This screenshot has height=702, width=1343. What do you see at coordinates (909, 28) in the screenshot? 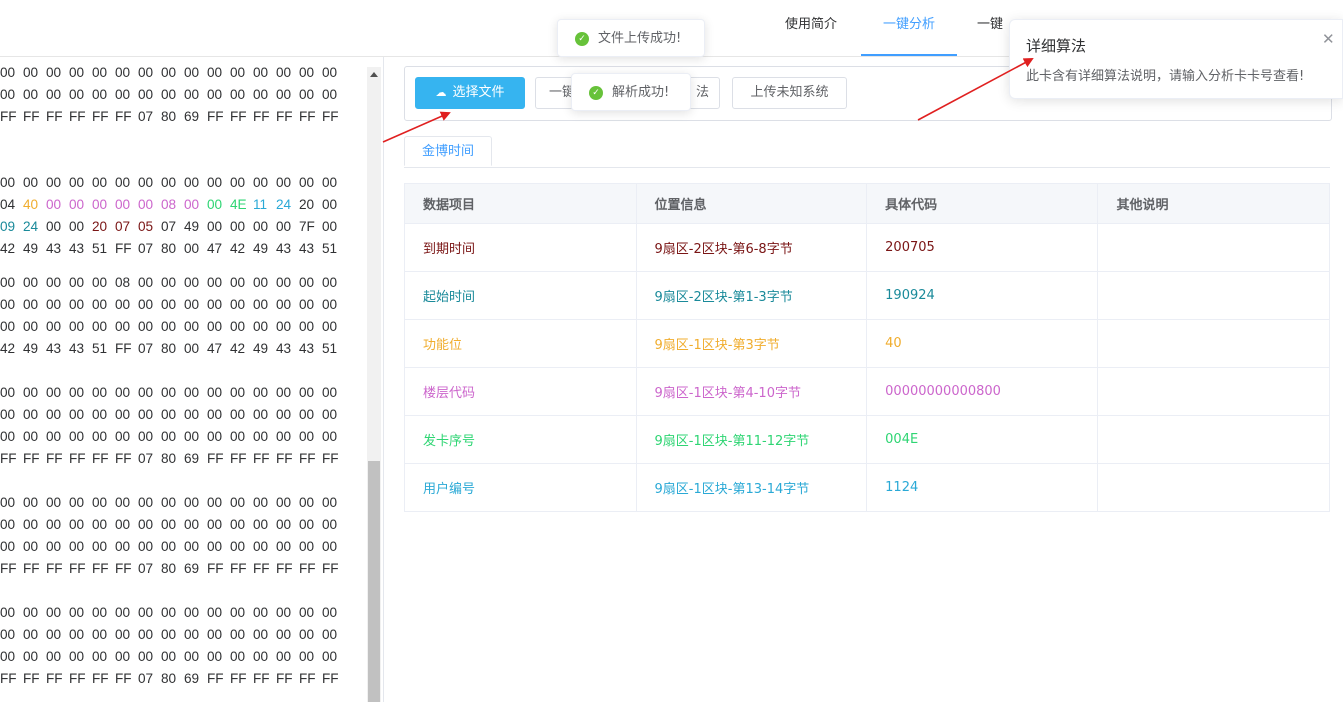
I see `nav-item-analyze: 一键分析` at bounding box center [909, 28].